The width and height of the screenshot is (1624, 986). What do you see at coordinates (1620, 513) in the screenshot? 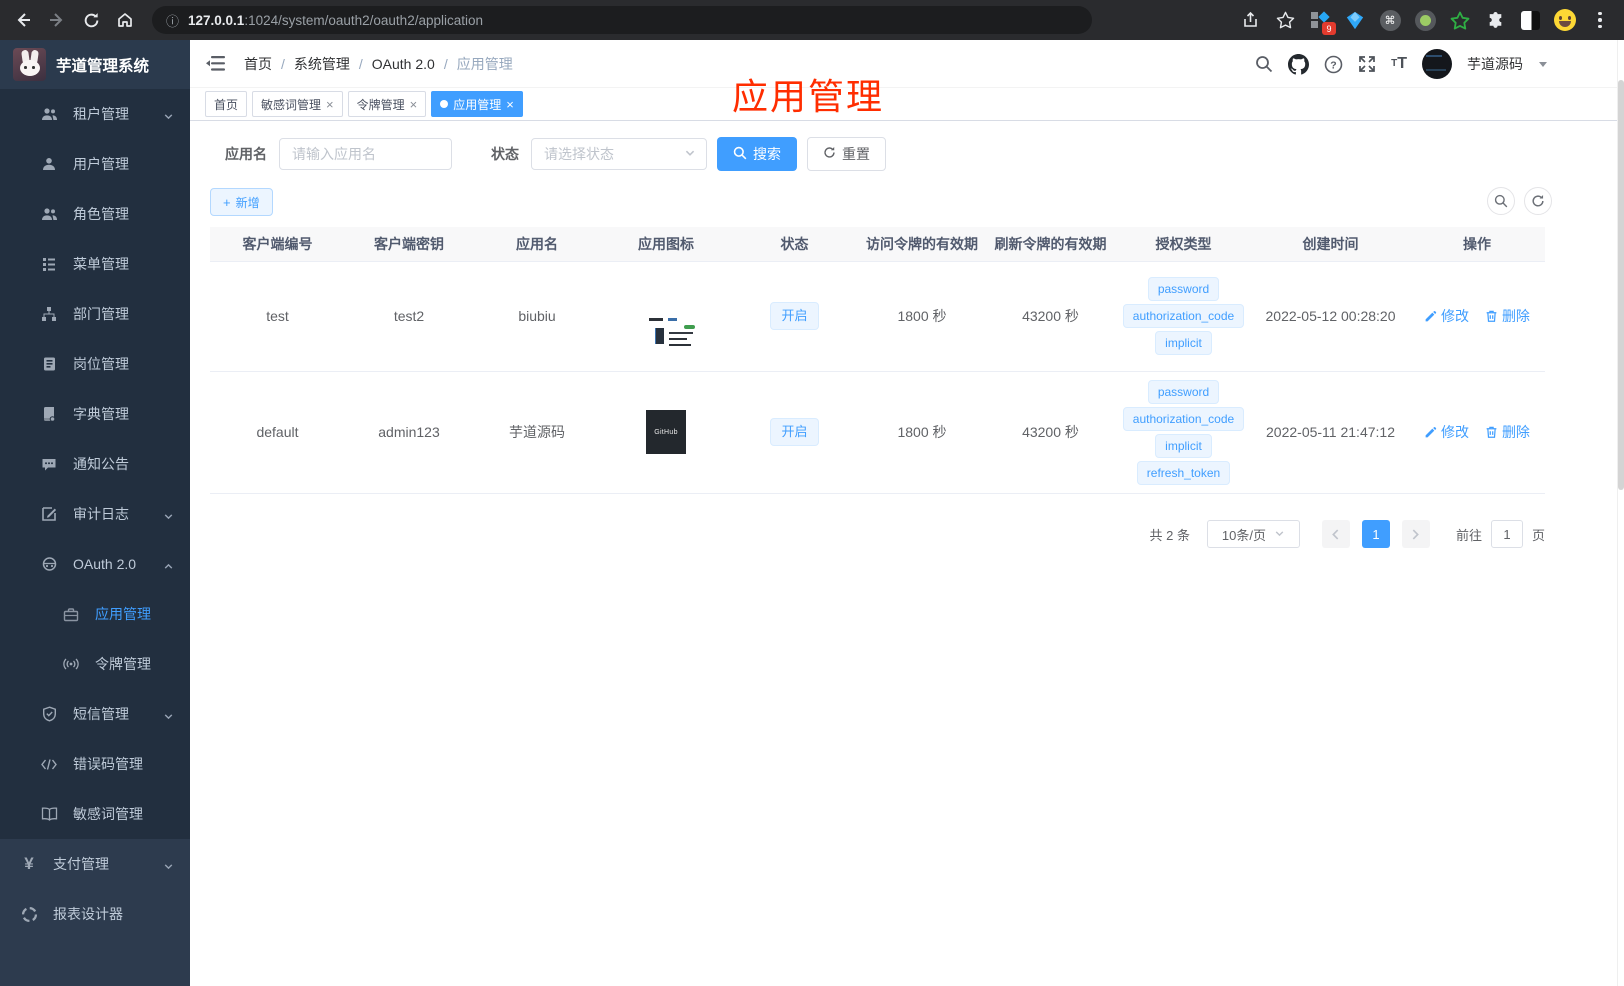
I see `page-scrollbar` at bounding box center [1620, 513].